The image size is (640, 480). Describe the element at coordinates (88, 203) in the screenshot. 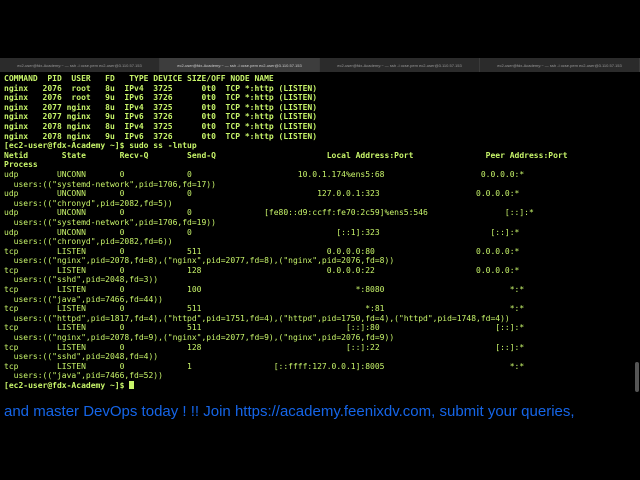

I see `terminal-line: users:(("chronyd",pid=2082,fd=5))` at that location.